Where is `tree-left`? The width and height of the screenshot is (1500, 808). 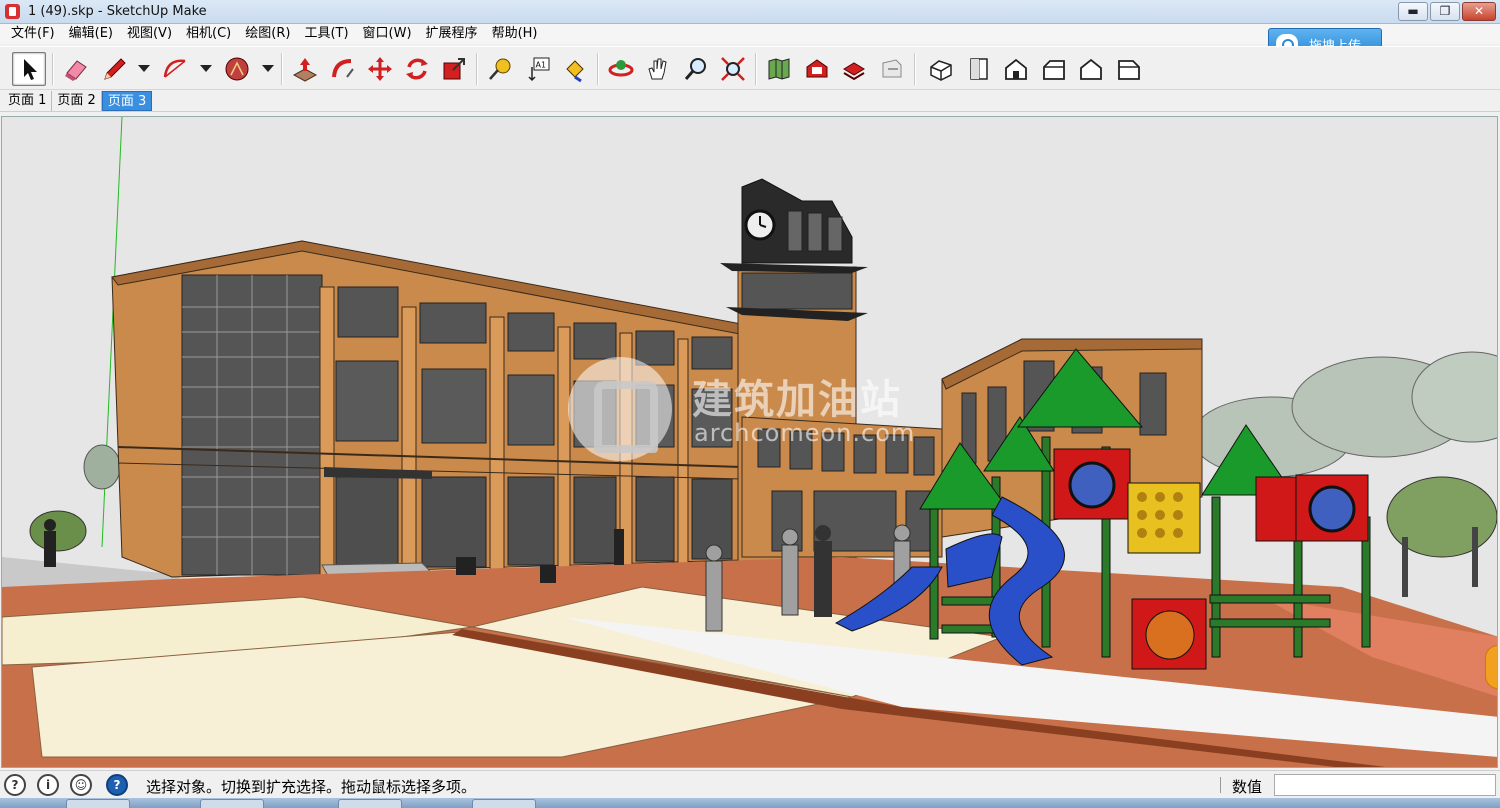
tree-left is located at coordinates (58, 531).